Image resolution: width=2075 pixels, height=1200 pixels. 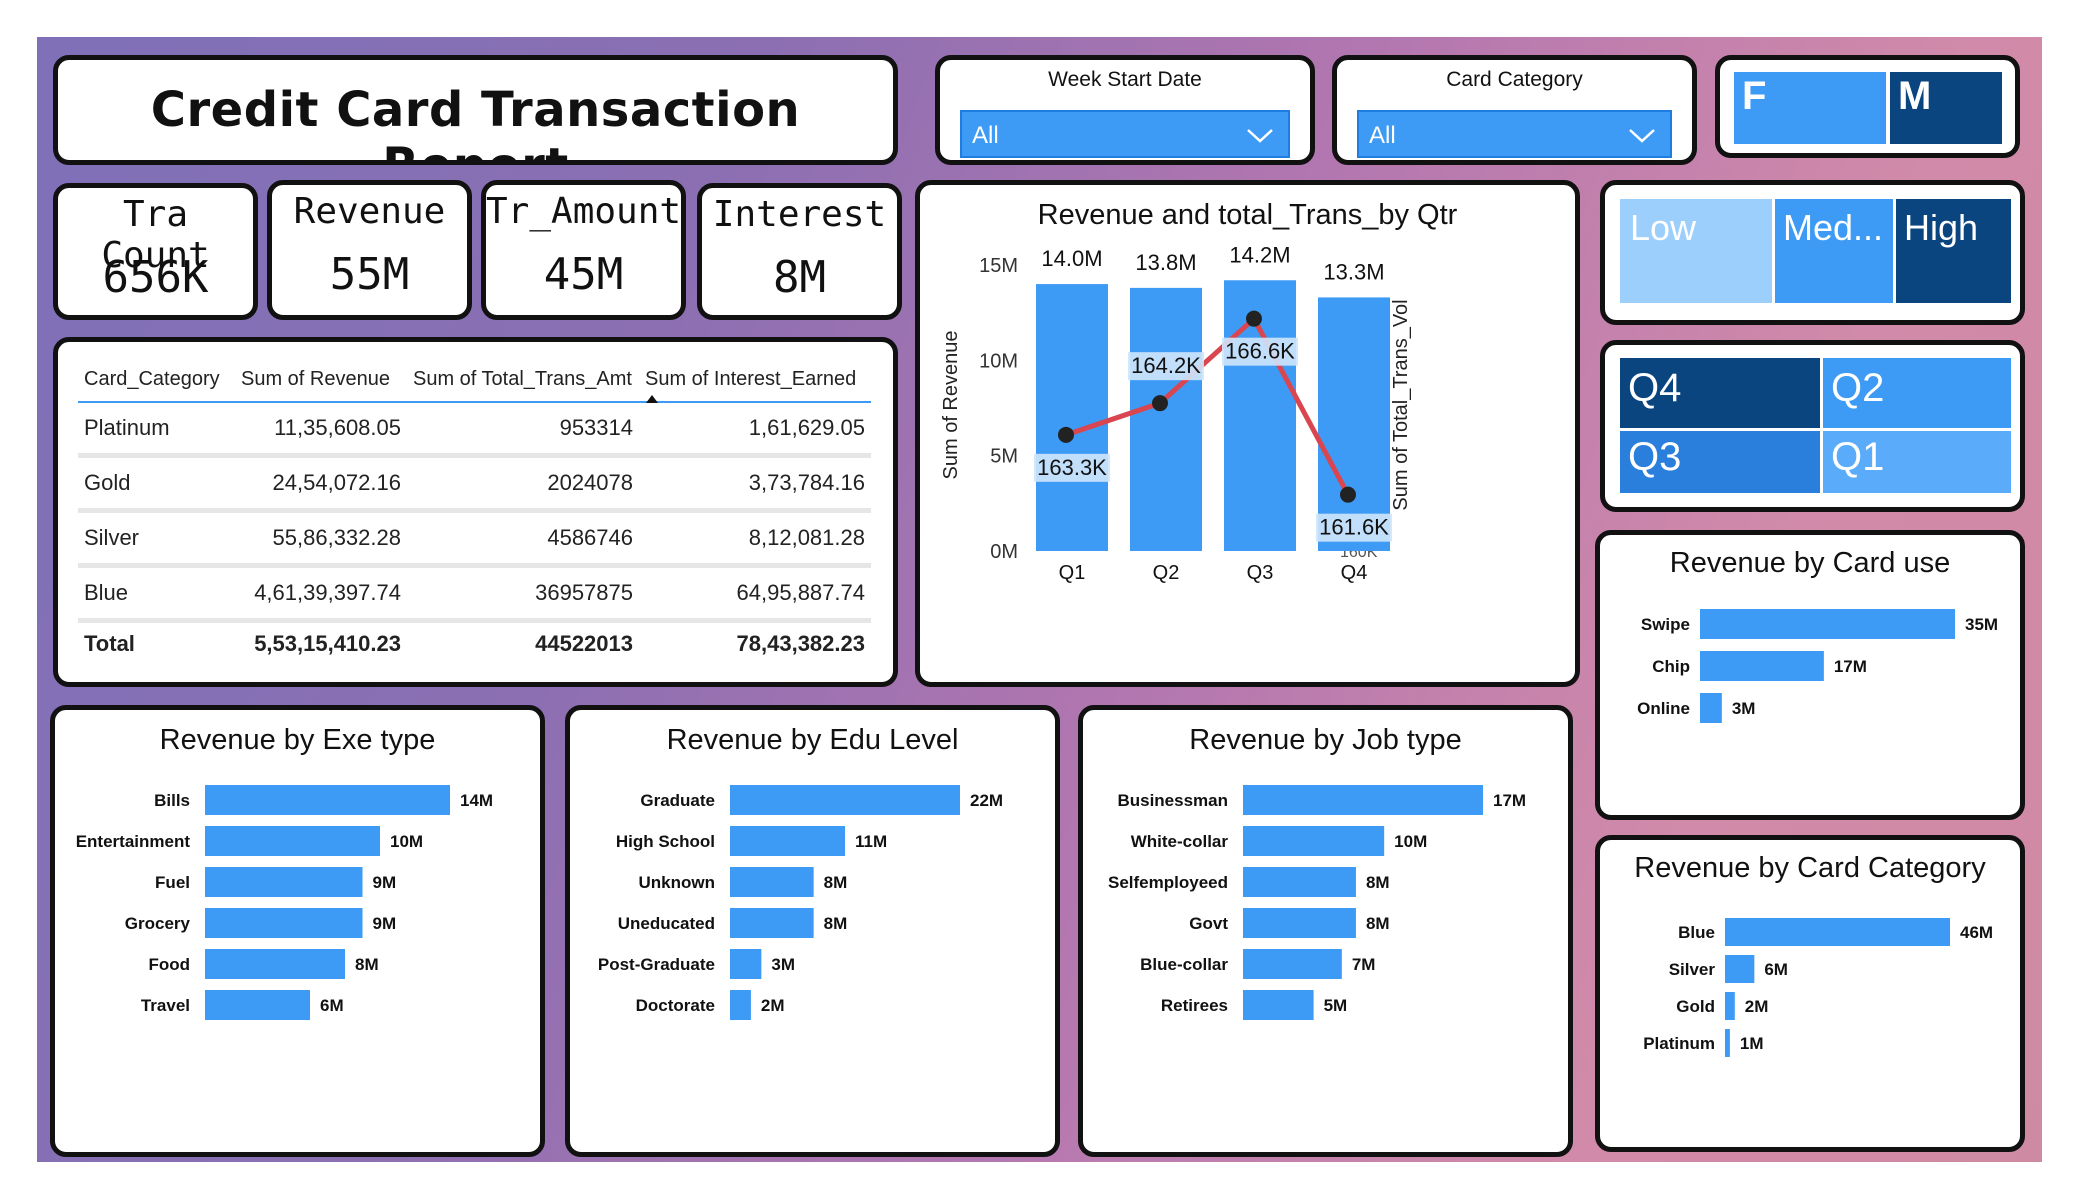 I want to click on quarter-tile-q4: Q4, so click(x=1720, y=393).